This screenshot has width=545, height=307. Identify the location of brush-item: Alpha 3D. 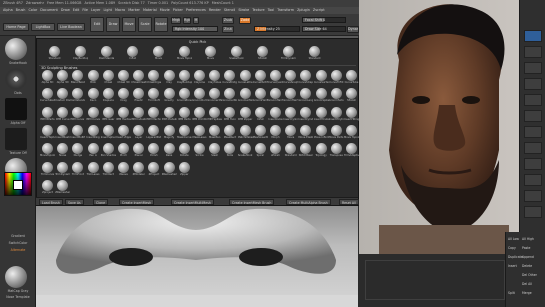
(62, 79).